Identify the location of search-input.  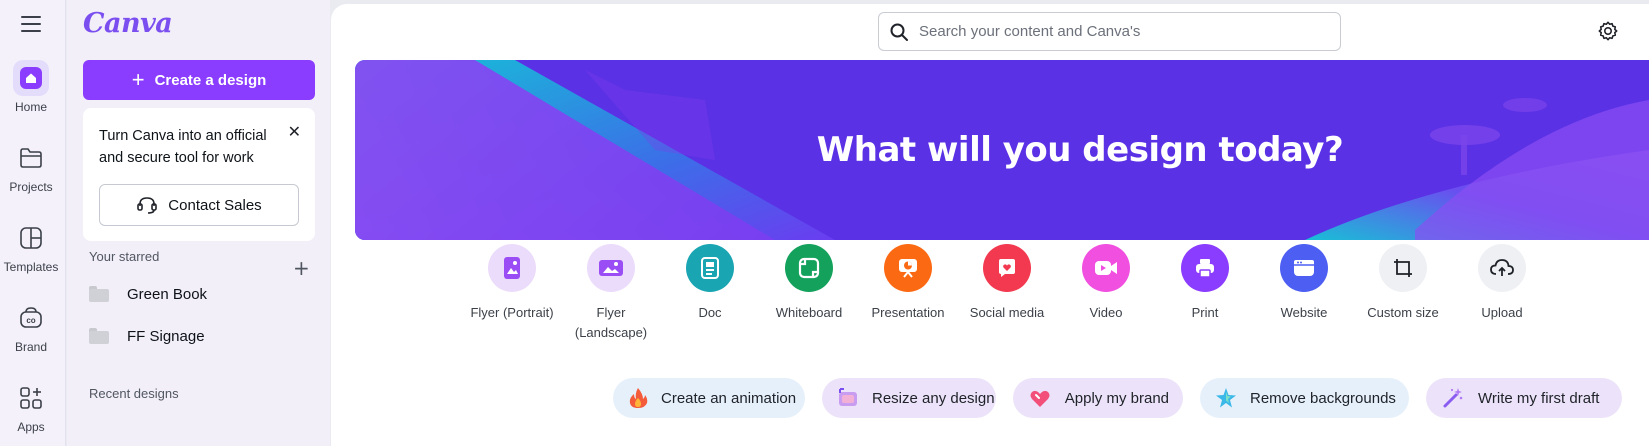
(1119, 31).